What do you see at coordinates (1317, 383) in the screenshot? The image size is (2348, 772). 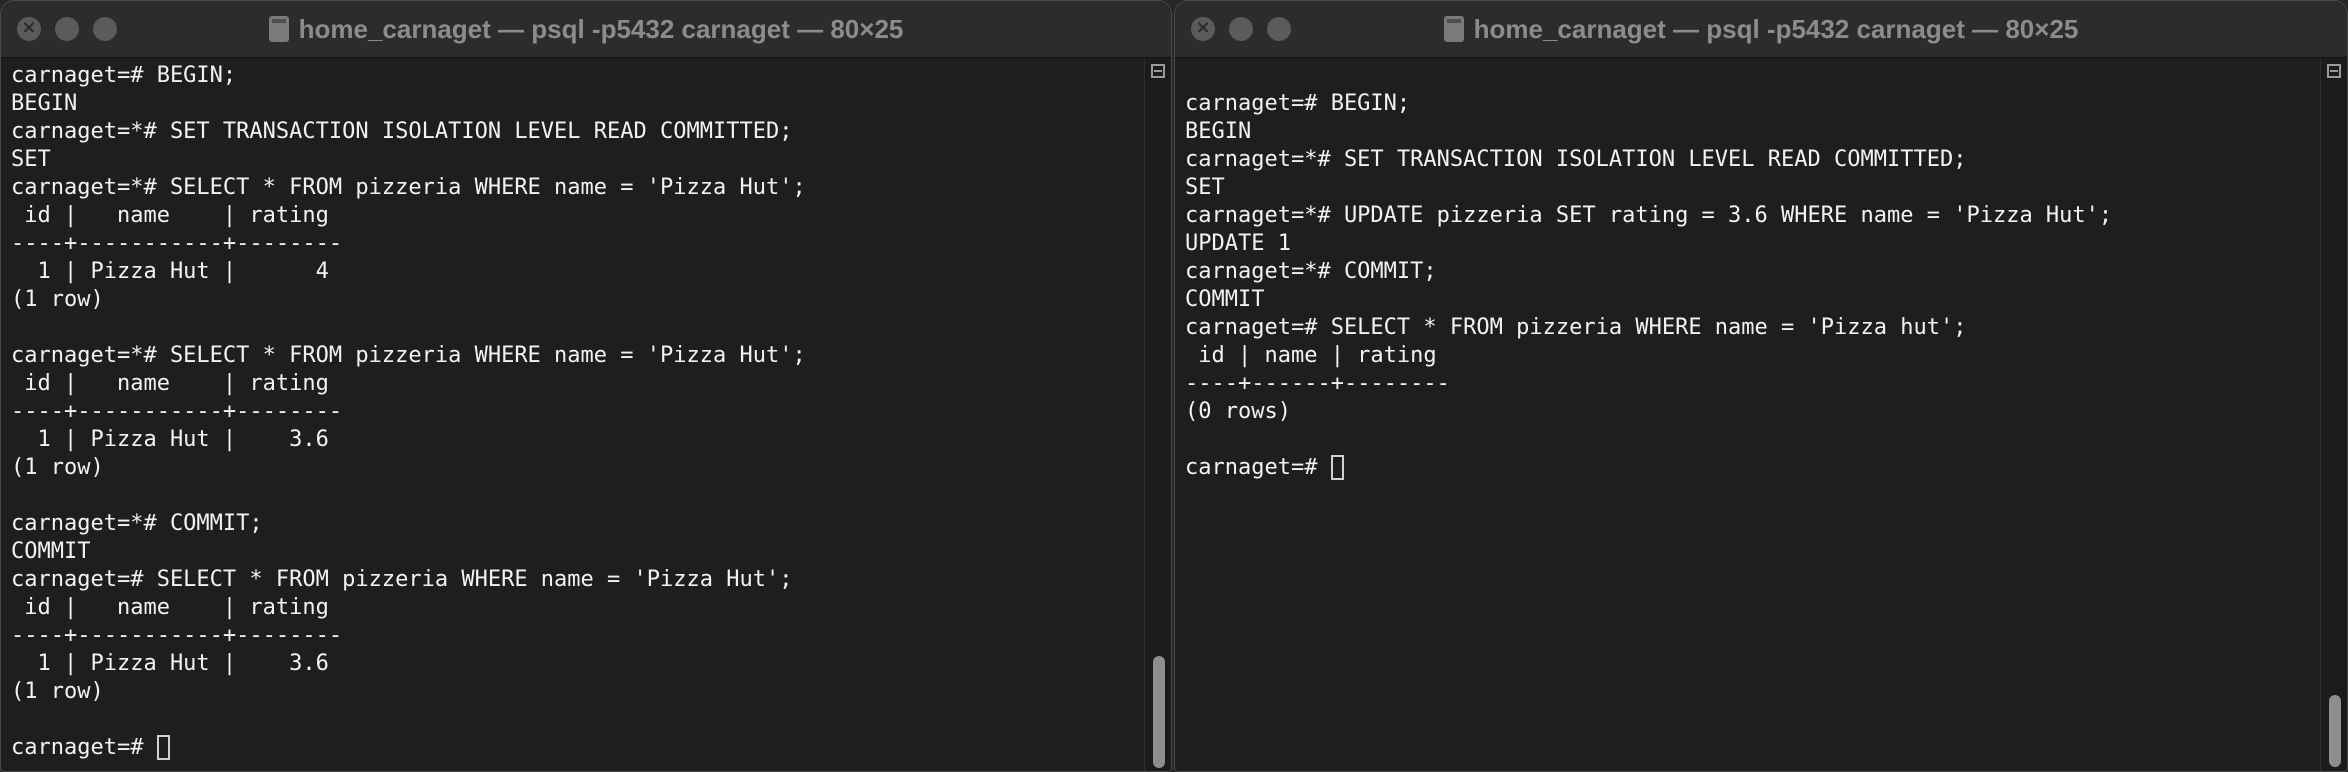 I see `terminal-line: ----+------+--------` at bounding box center [1317, 383].